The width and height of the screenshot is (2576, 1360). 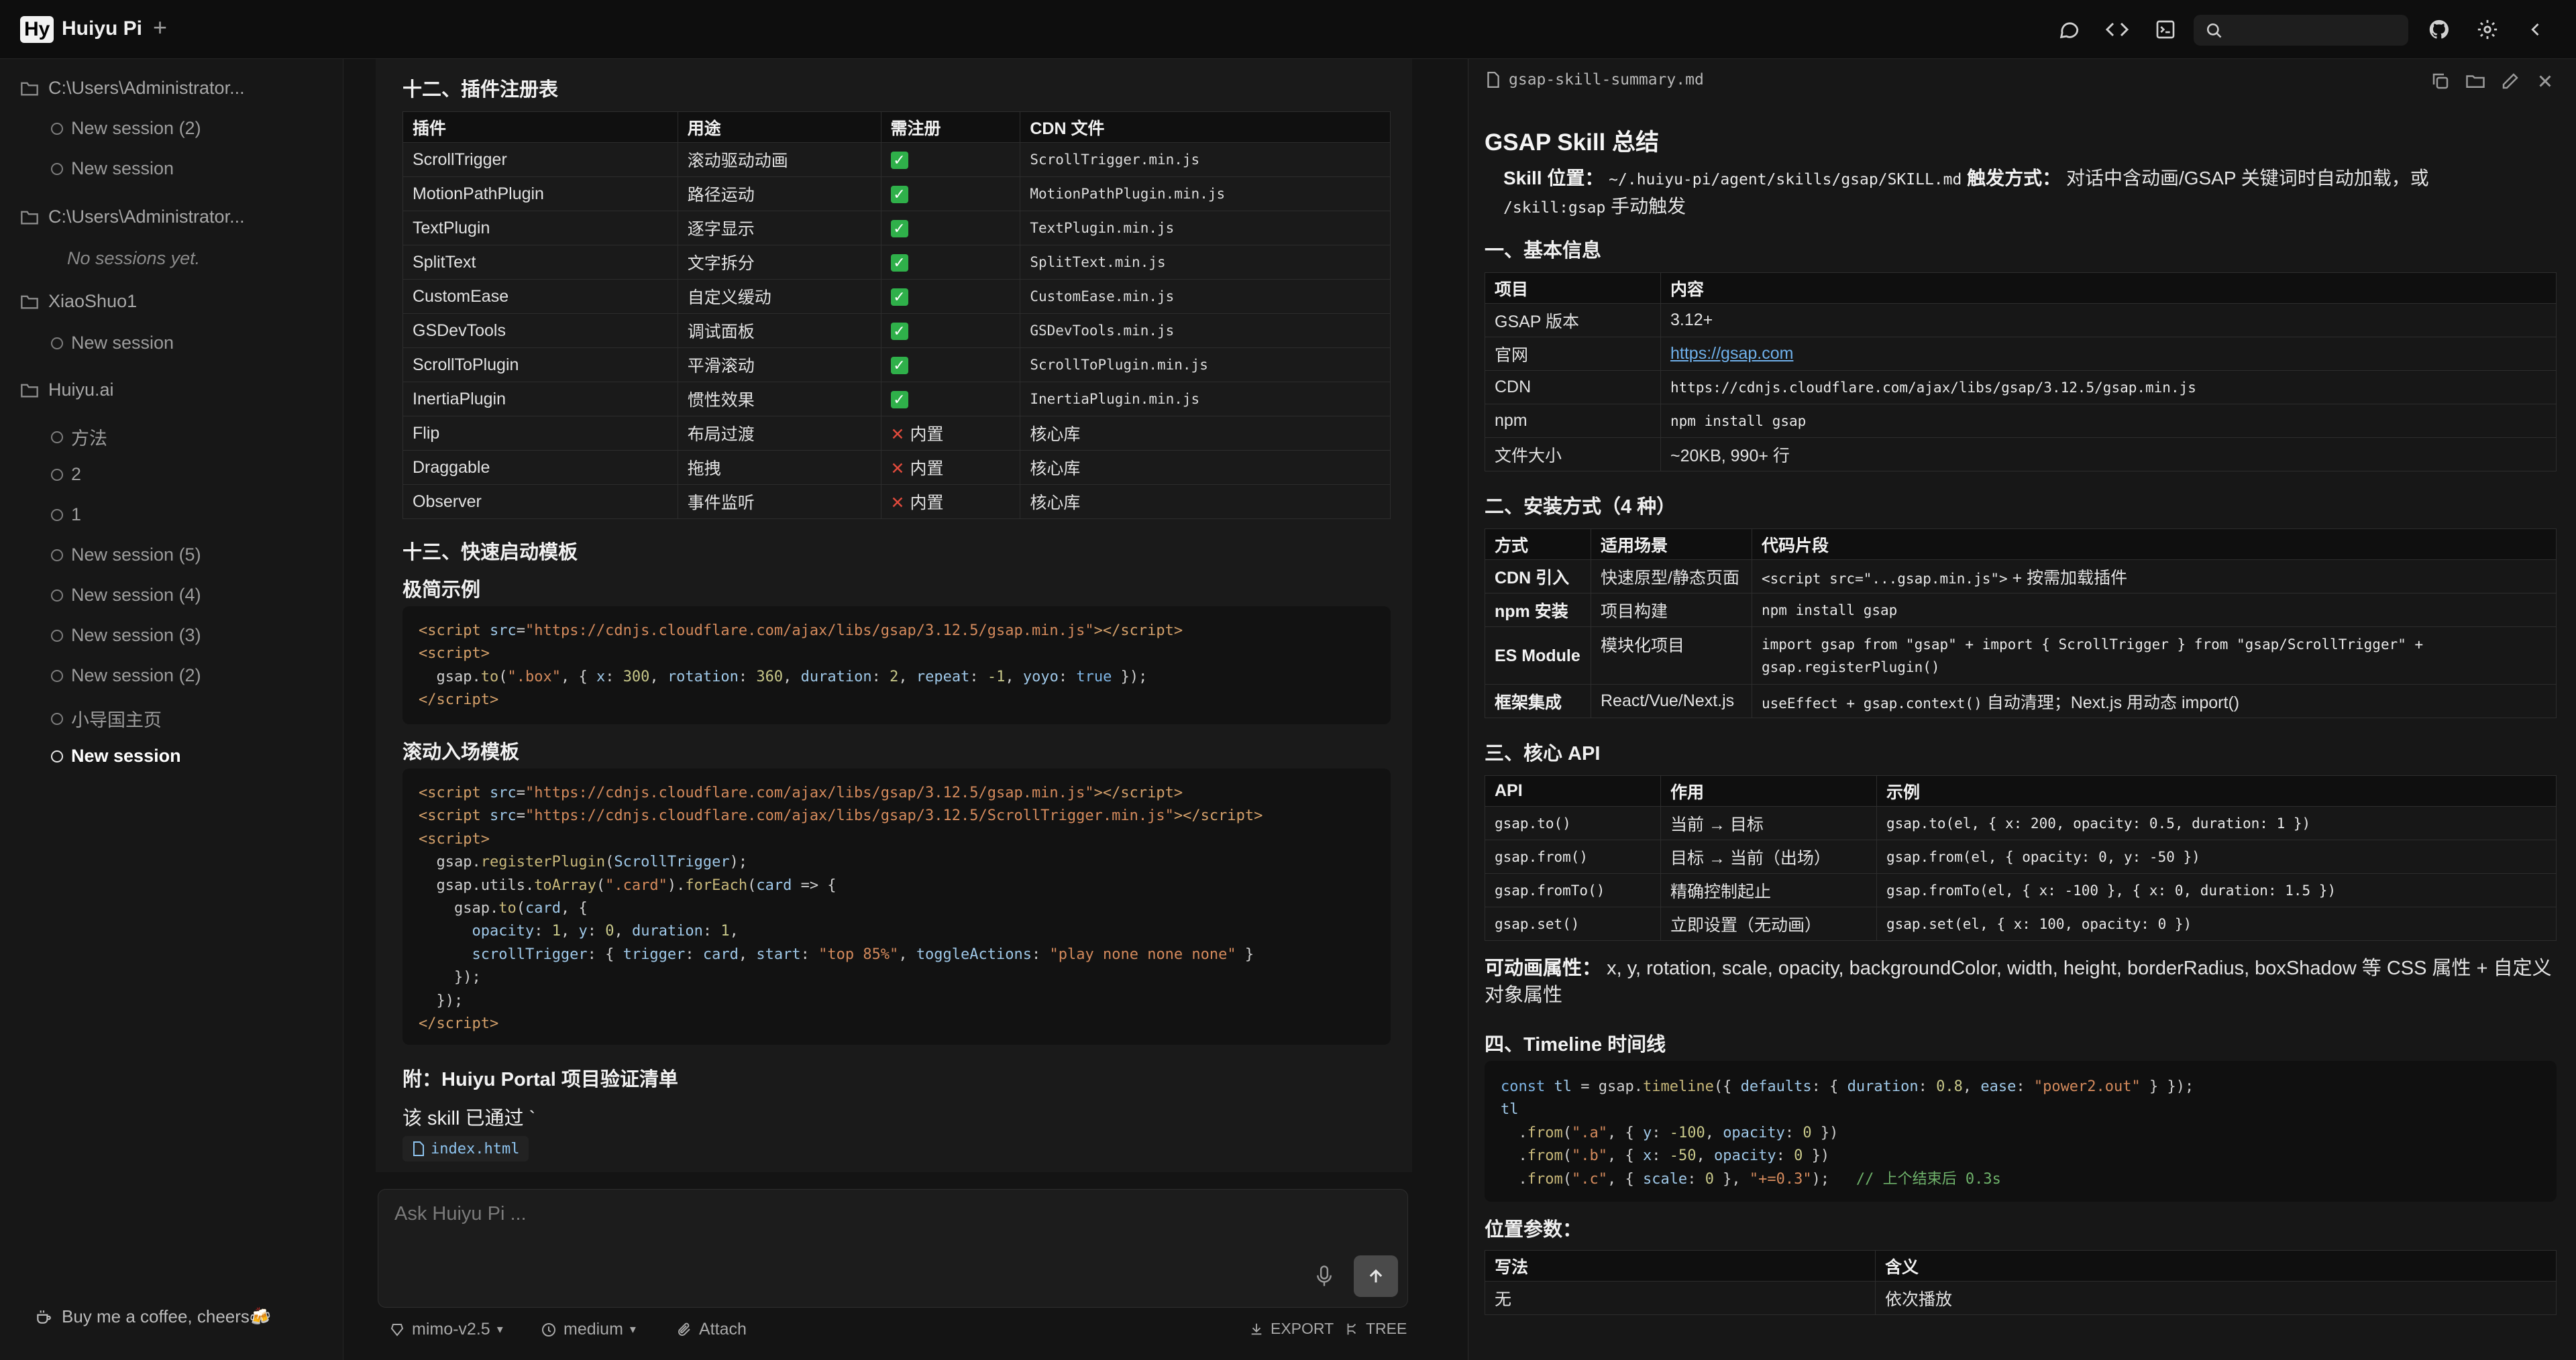 What do you see at coordinates (67, 390) in the screenshot?
I see `sidebar-folder: Huiyu.ai` at bounding box center [67, 390].